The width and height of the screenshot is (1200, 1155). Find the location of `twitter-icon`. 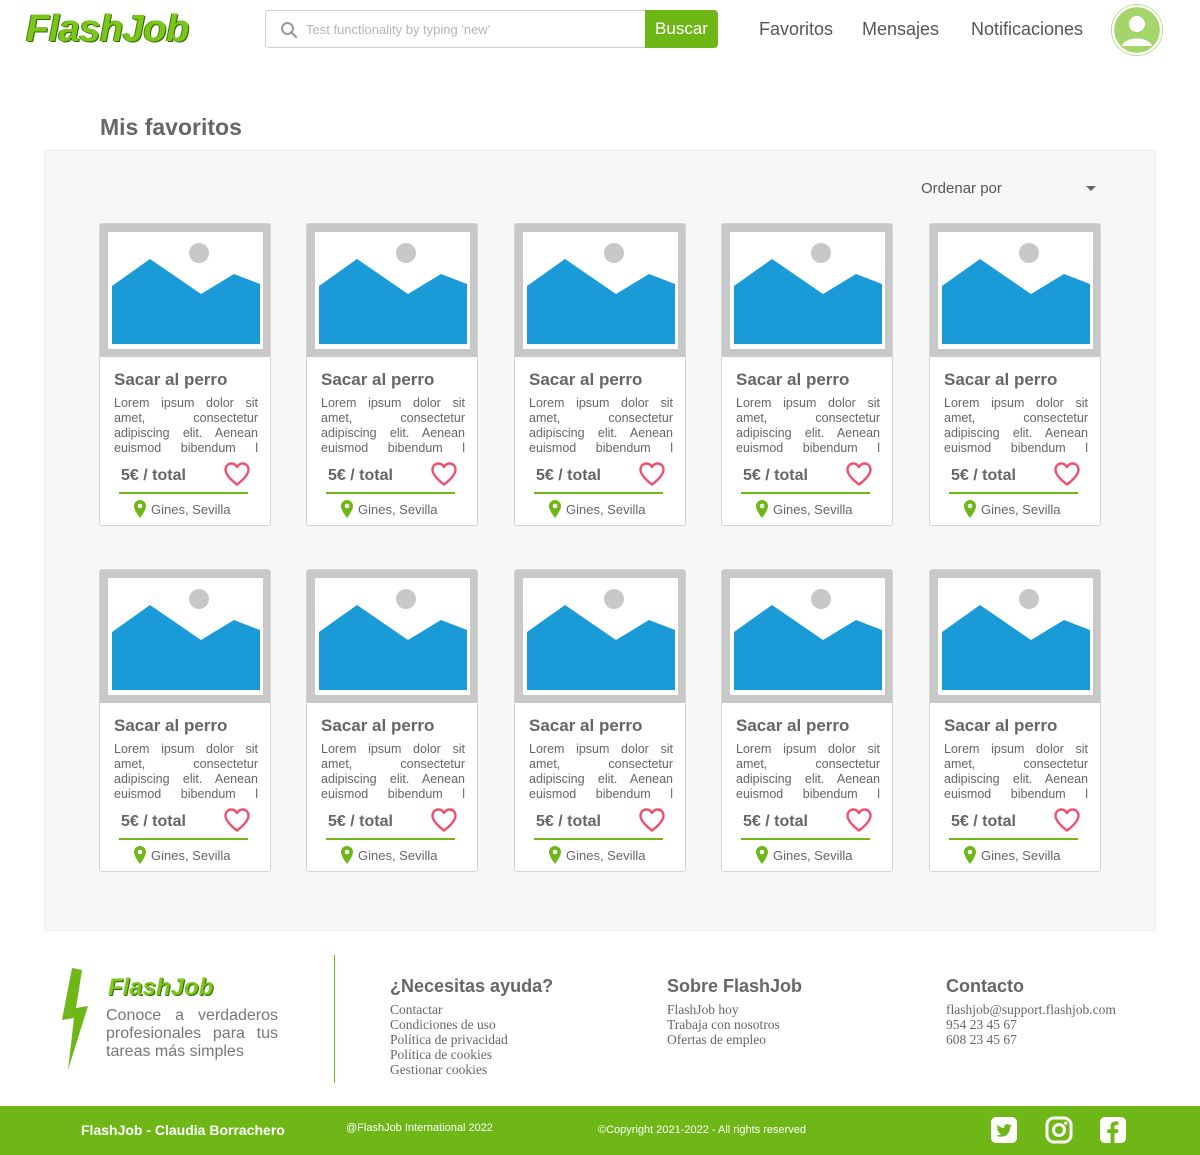

twitter-icon is located at coordinates (1004, 1130).